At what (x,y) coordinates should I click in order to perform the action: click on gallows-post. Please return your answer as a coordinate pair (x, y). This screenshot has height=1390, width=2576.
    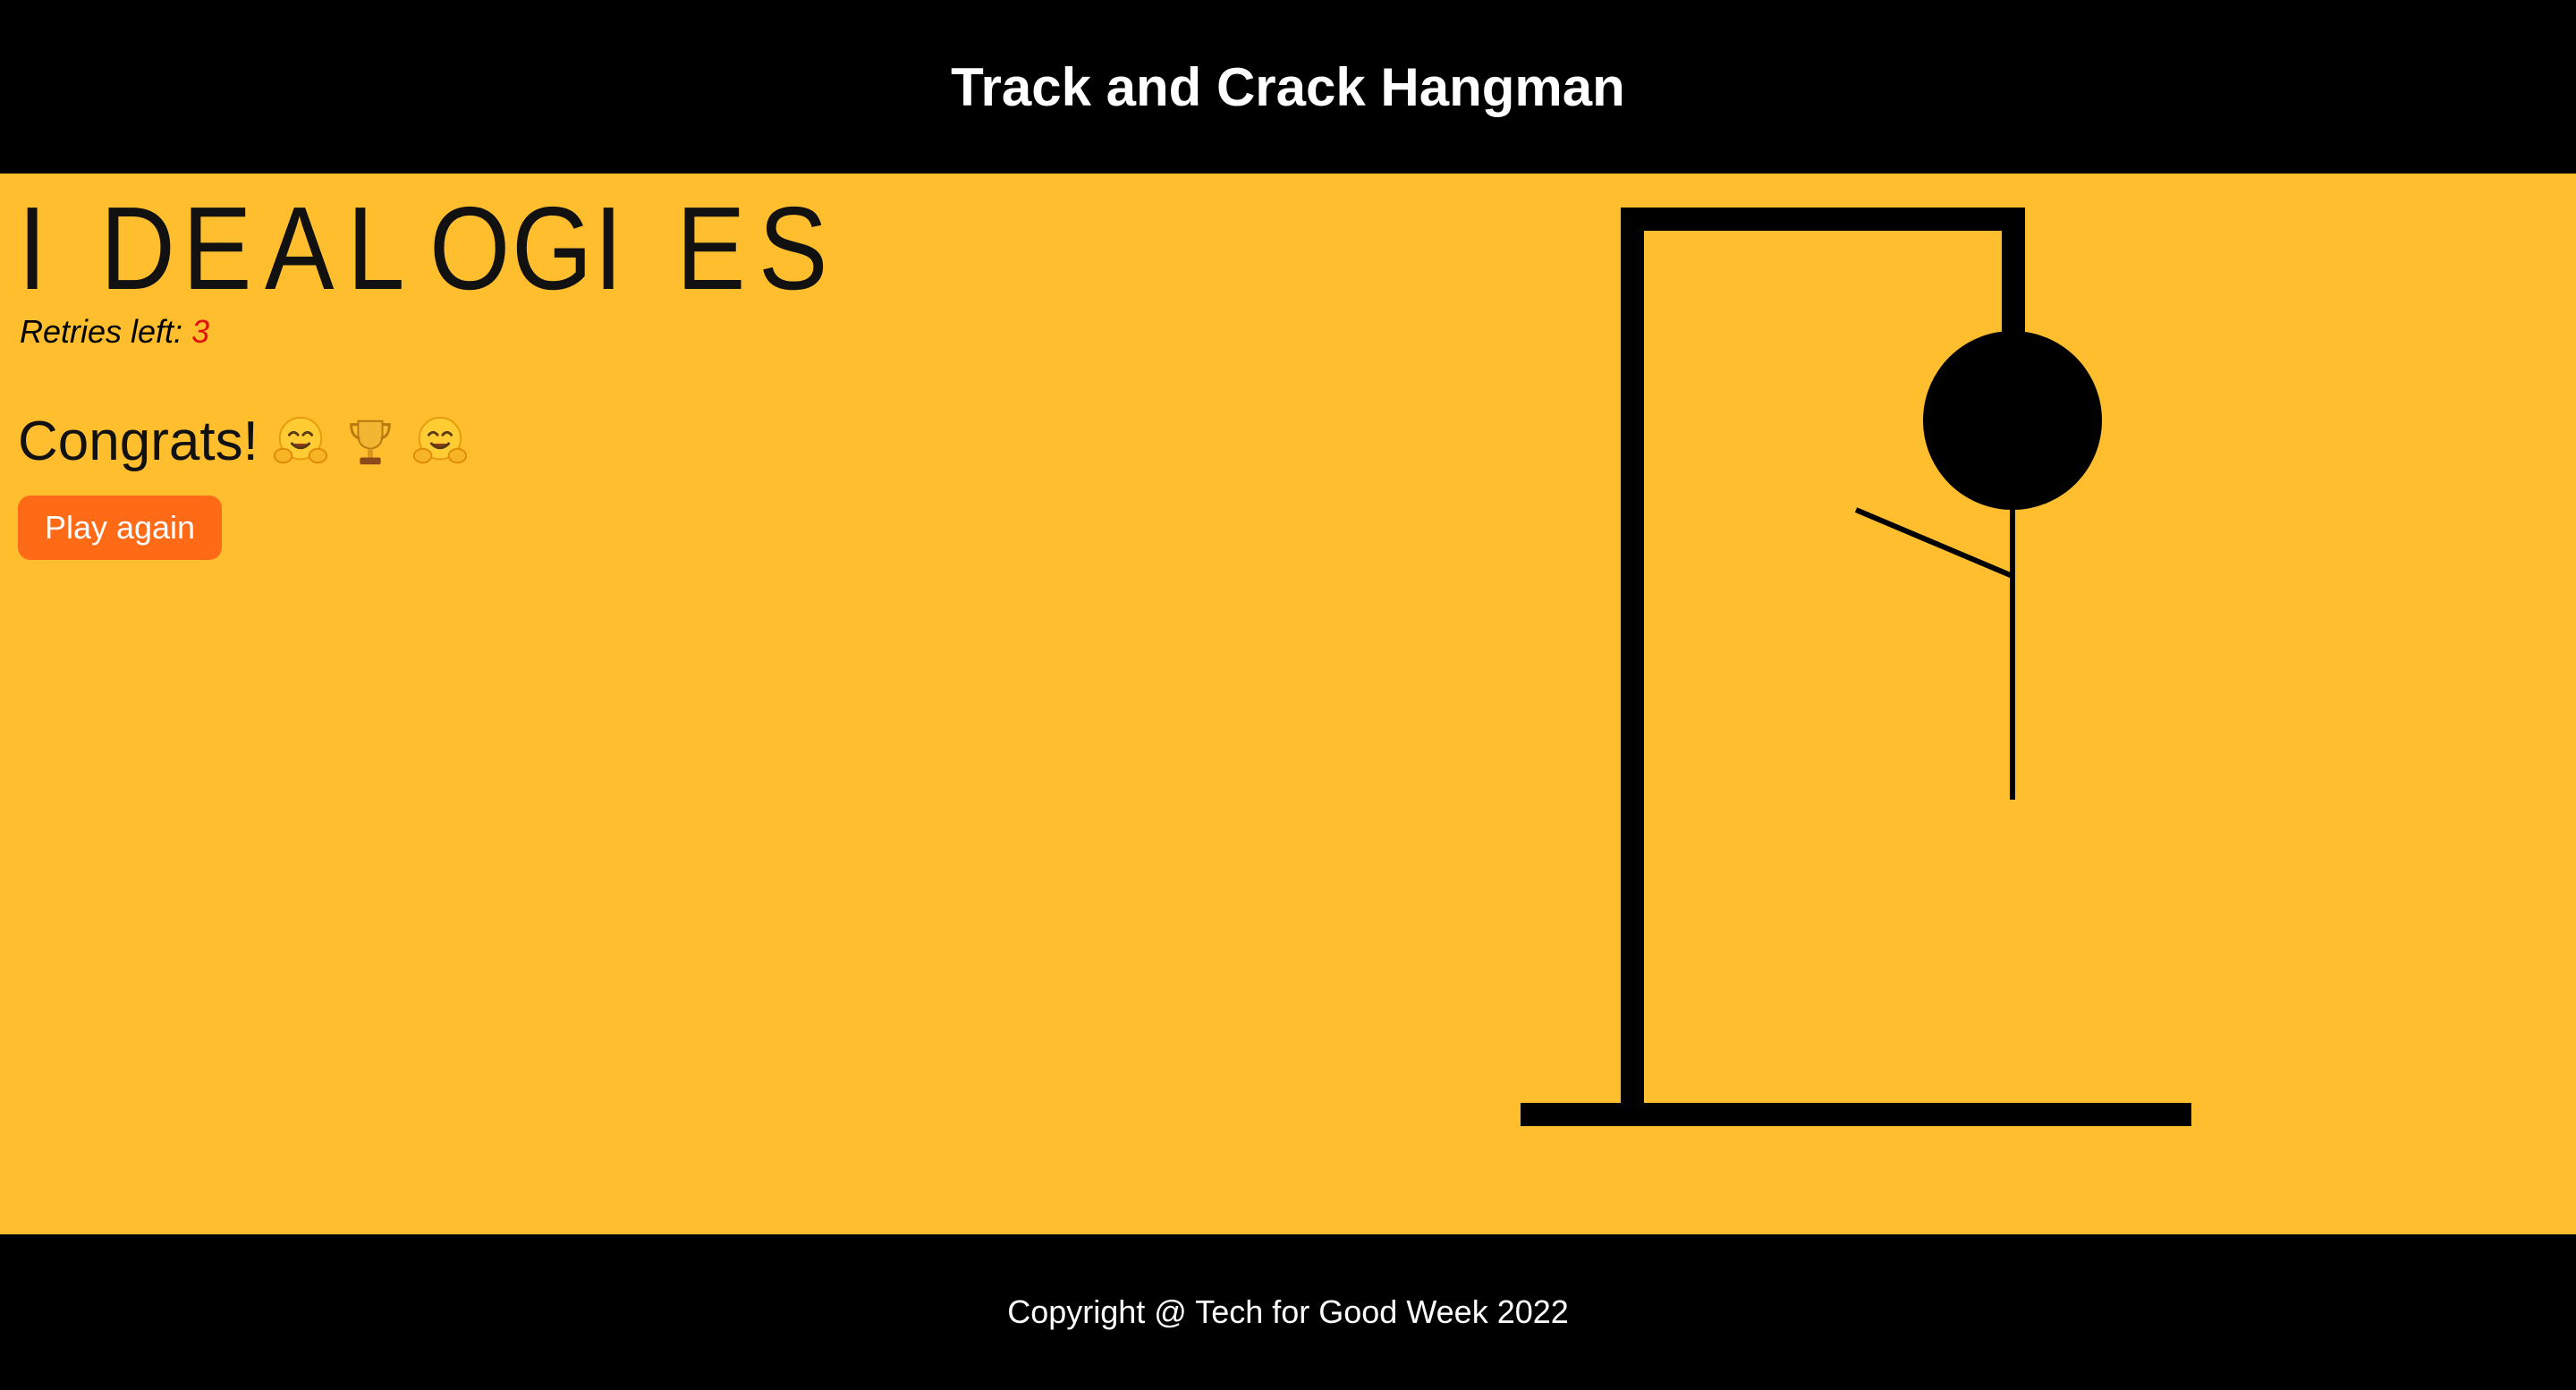
    Looking at the image, I should click on (1632, 659).